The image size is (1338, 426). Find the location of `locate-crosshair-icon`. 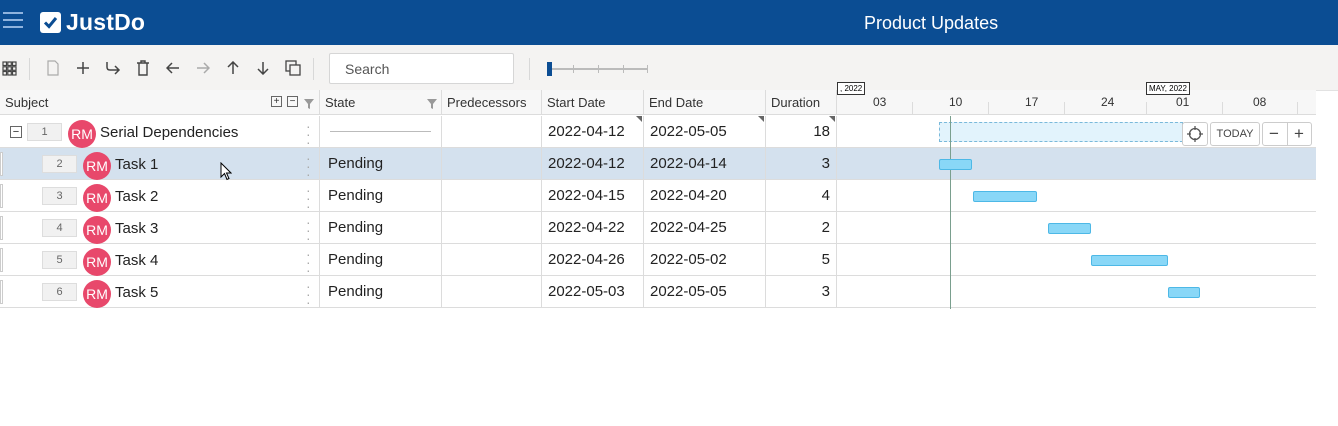

locate-crosshair-icon is located at coordinates (1195, 134).